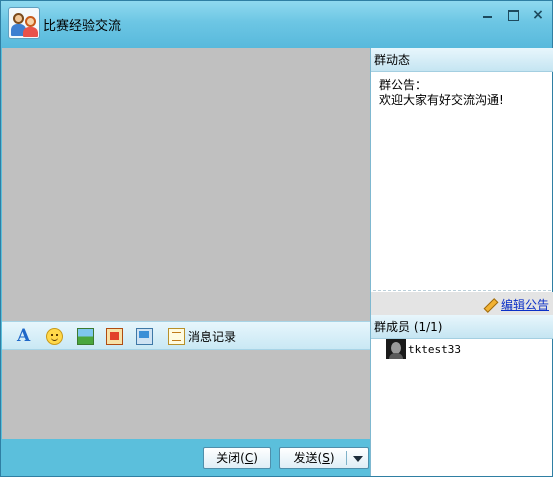 Image resolution: width=553 pixels, height=477 pixels. I want to click on close-icon: ×, so click(538, 15).